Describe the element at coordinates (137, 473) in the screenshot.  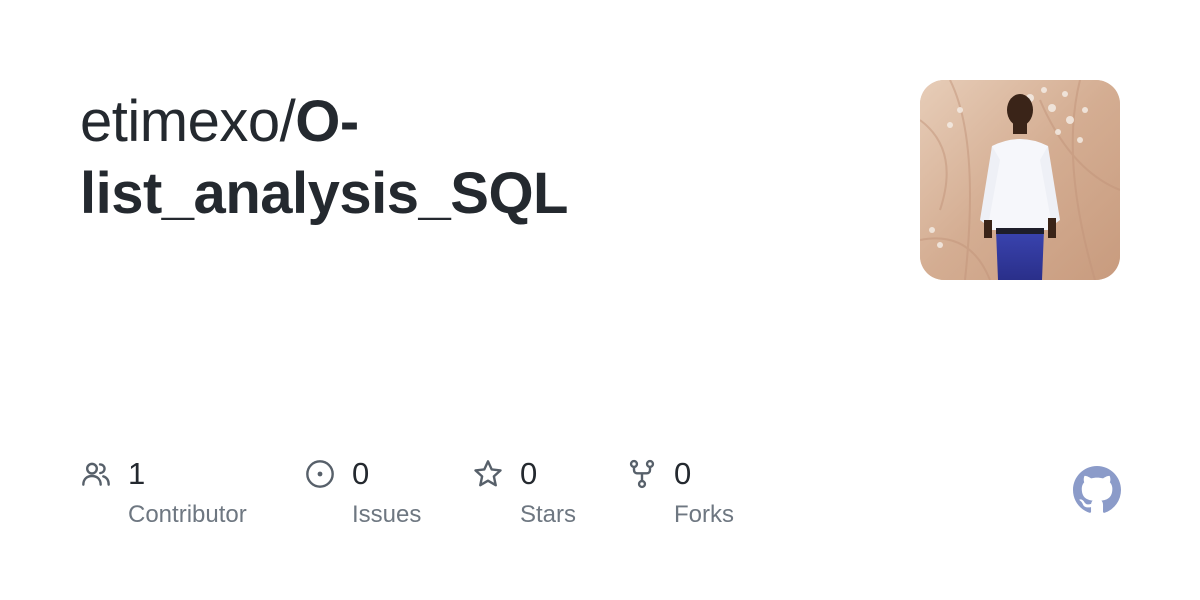
I see `stat-count: 1` at that location.